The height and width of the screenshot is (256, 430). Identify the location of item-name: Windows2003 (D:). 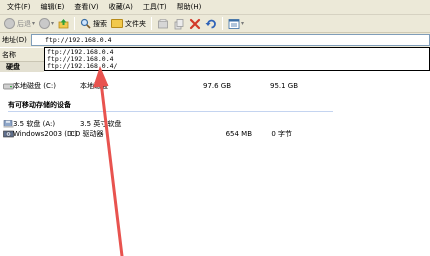
(45, 134).